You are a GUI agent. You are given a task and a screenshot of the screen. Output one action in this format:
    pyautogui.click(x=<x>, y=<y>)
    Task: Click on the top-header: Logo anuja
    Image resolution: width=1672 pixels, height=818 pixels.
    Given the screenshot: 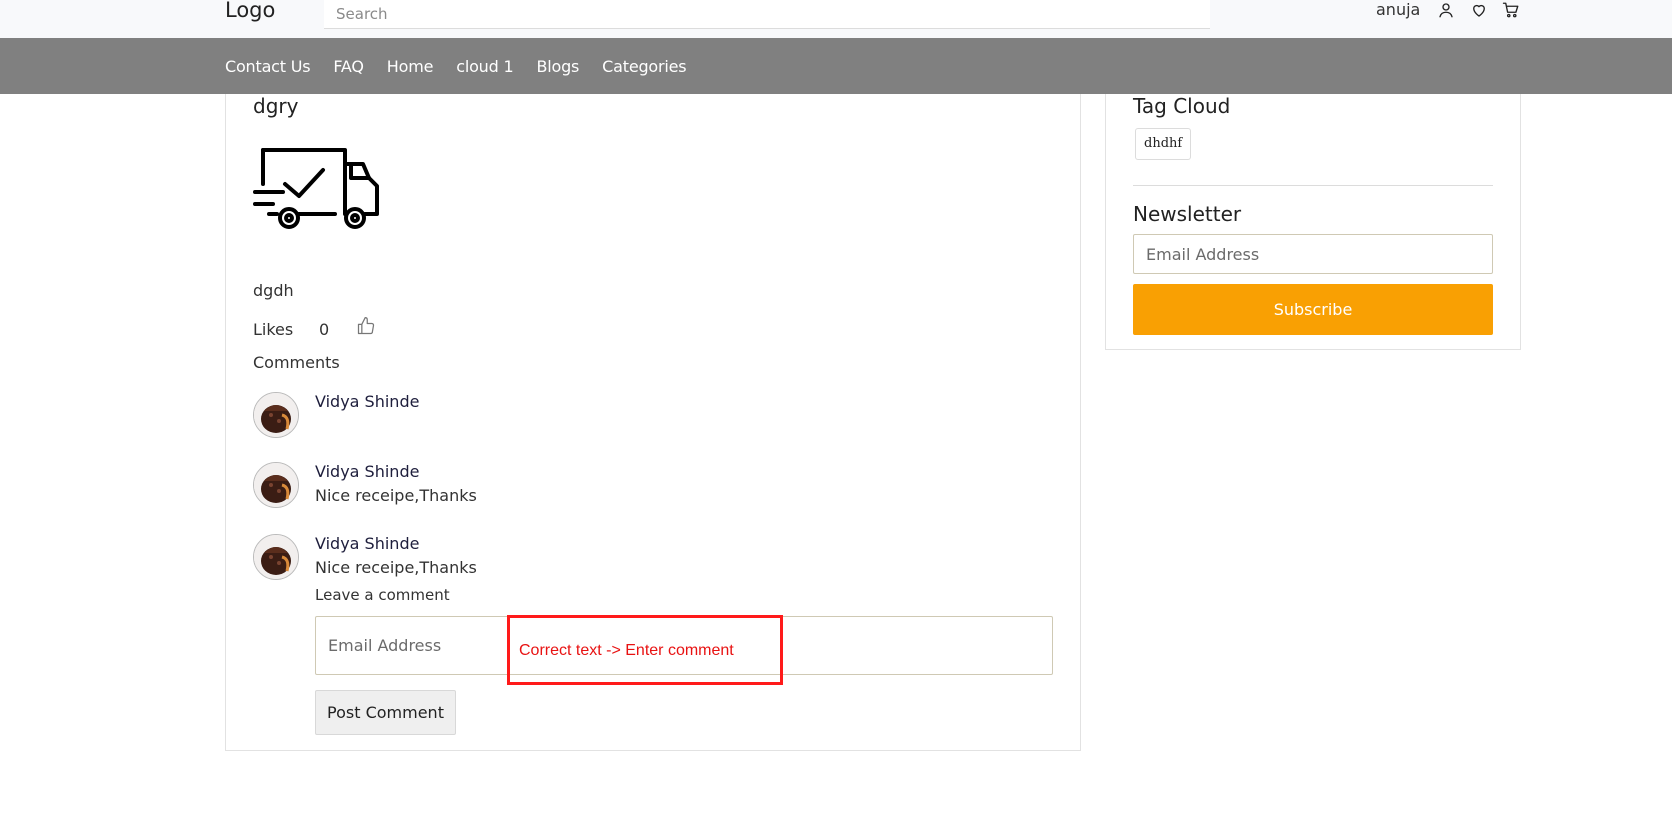 What is the action you would take?
    pyautogui.click(x=836, y=19)
    